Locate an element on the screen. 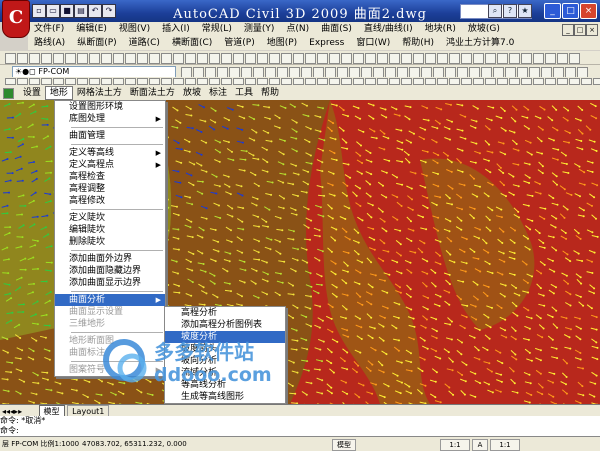 Image resolution: width=600 pixels, height=451 pixels. terrain-menu-item-0: 设置图形环境 is located at coordinates (110, 107).